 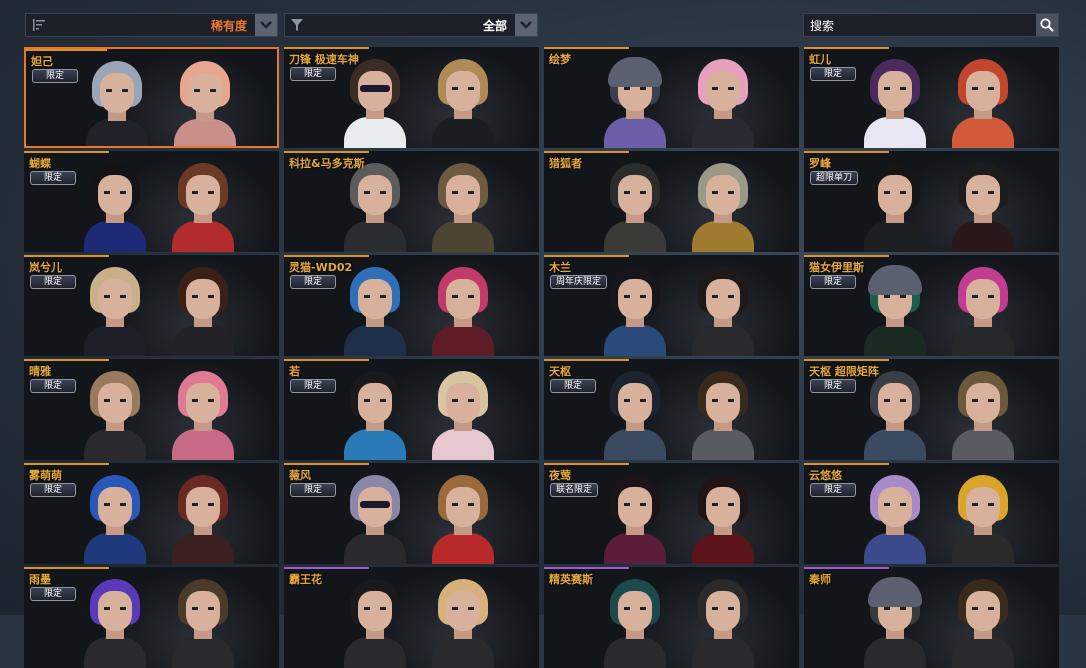 What do you see at coordinates (300, 475) in the screenshot?
I see `character-name: 薇风` at bounding box center [300, 475].